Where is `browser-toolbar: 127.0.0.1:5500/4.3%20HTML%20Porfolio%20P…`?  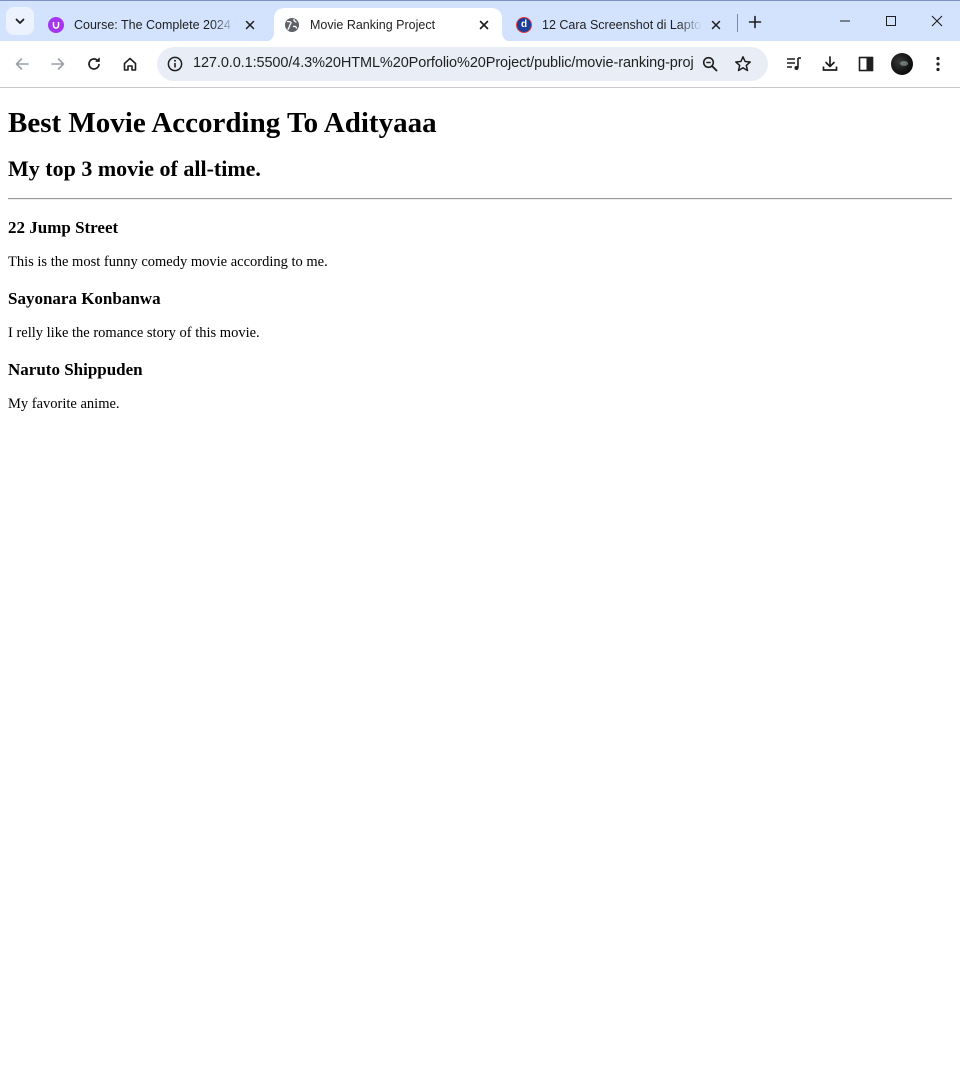 browser-toolbar: 127.0.0.1:5500/4.3%20HTML%20Porfolio%20P… is located at coordinates (480, 64).